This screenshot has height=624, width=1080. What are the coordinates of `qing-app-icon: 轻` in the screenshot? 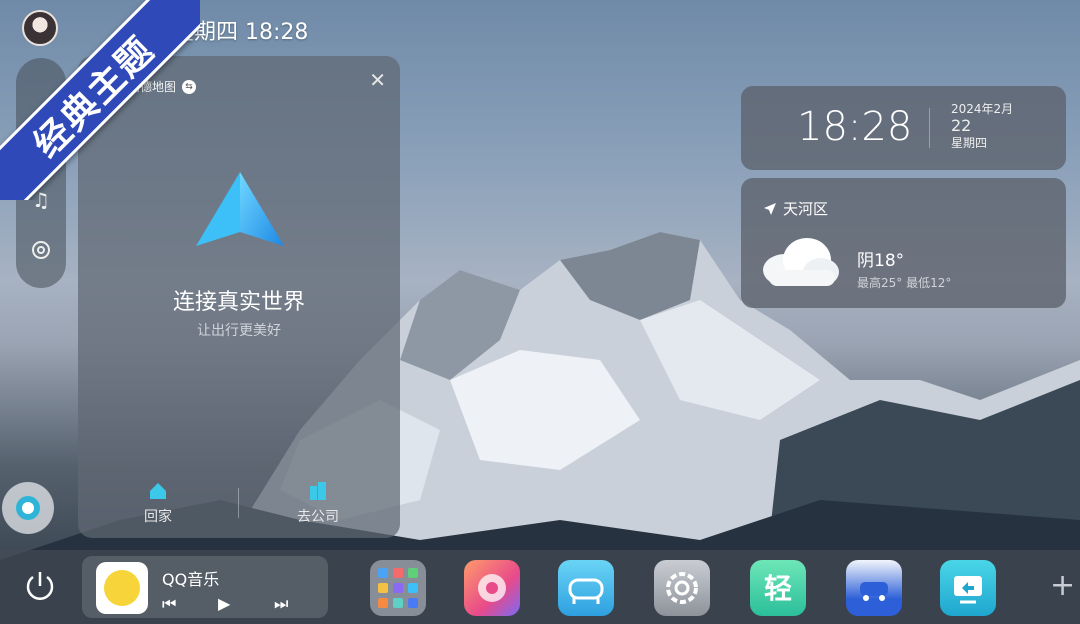 It's located at (778, 588).